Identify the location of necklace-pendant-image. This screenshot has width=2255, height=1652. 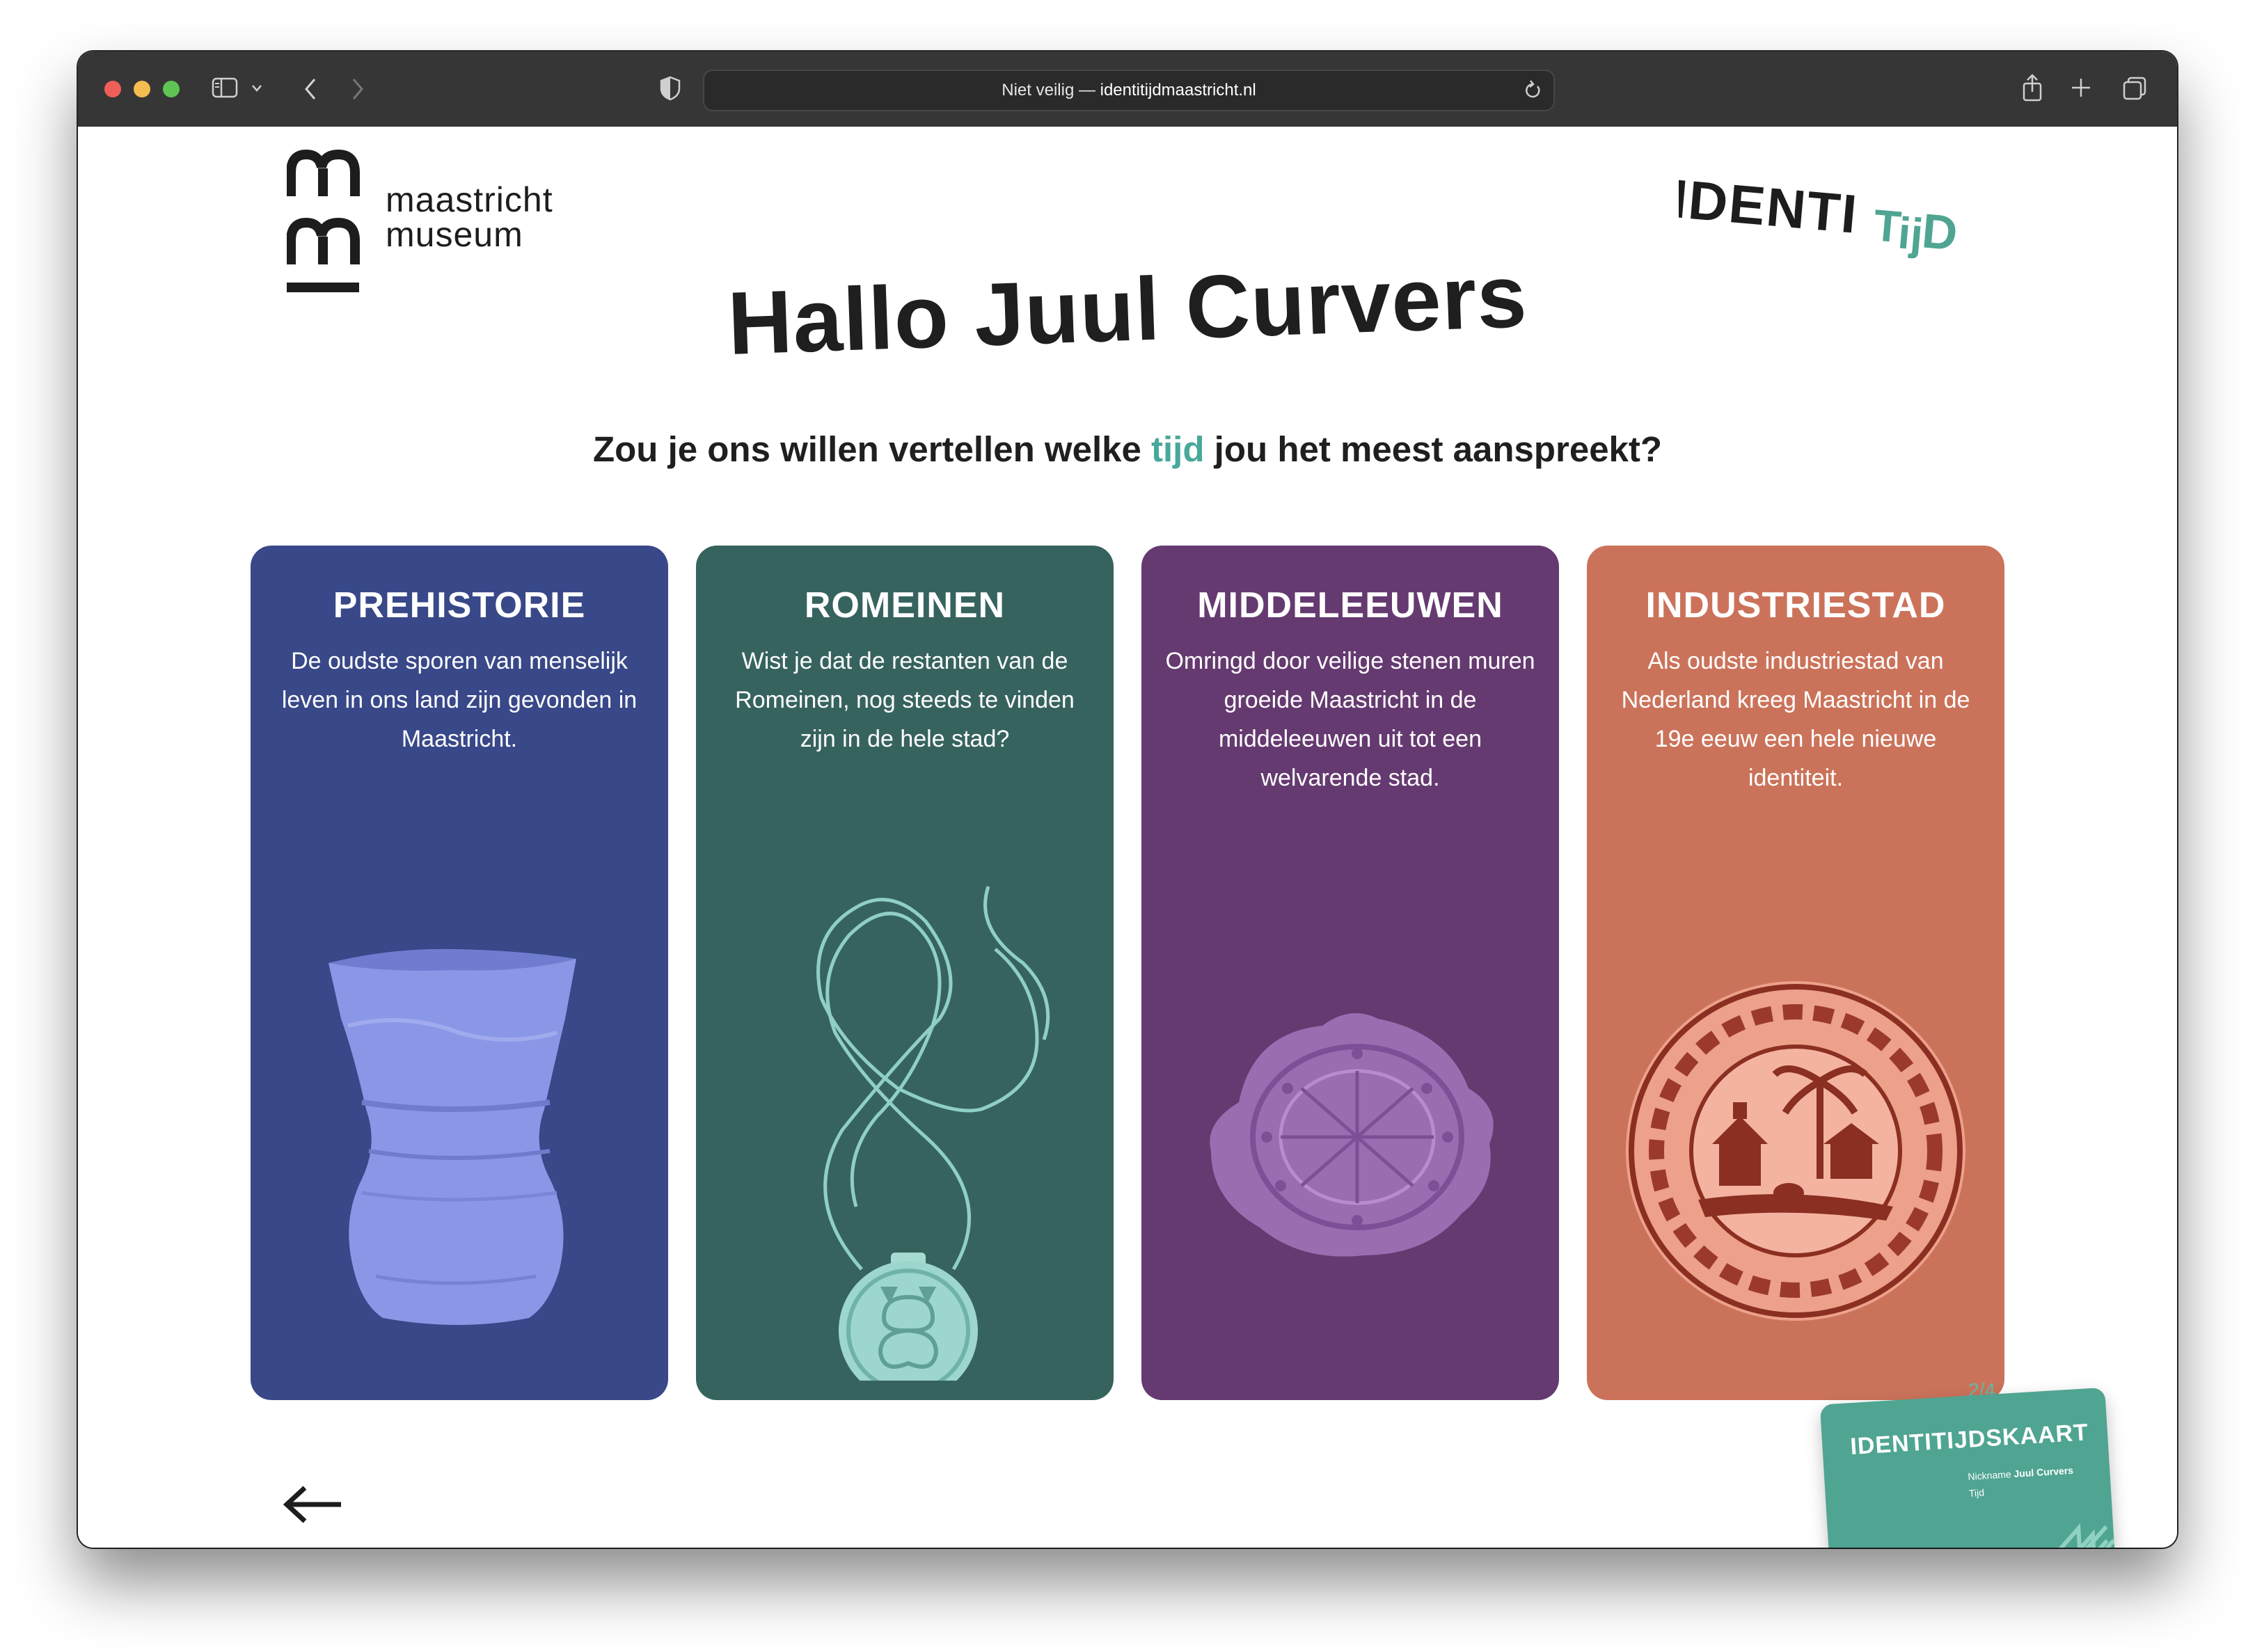
(933, 1133).